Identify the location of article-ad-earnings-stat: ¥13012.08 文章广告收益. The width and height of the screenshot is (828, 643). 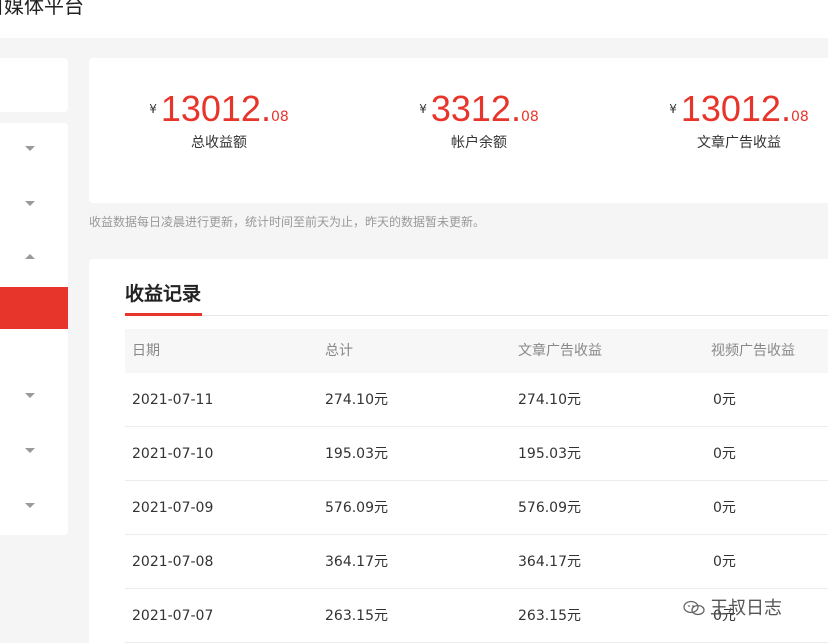
(733, 120).